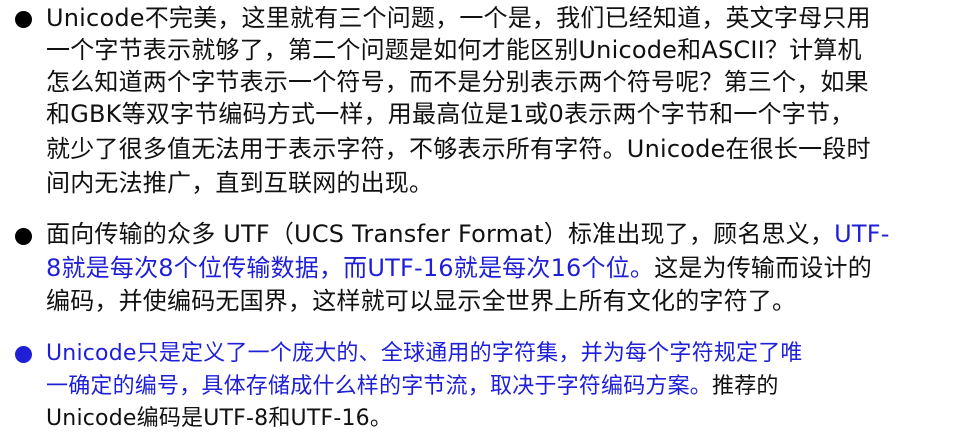 This screenshot has width=961, height=440. Describe the element at coordinates (379, 386) in the screenshot. I see `highlight-text: 一确定的编号，具体存储成什么样的字节流，取决于字符编码方案。` at that location.